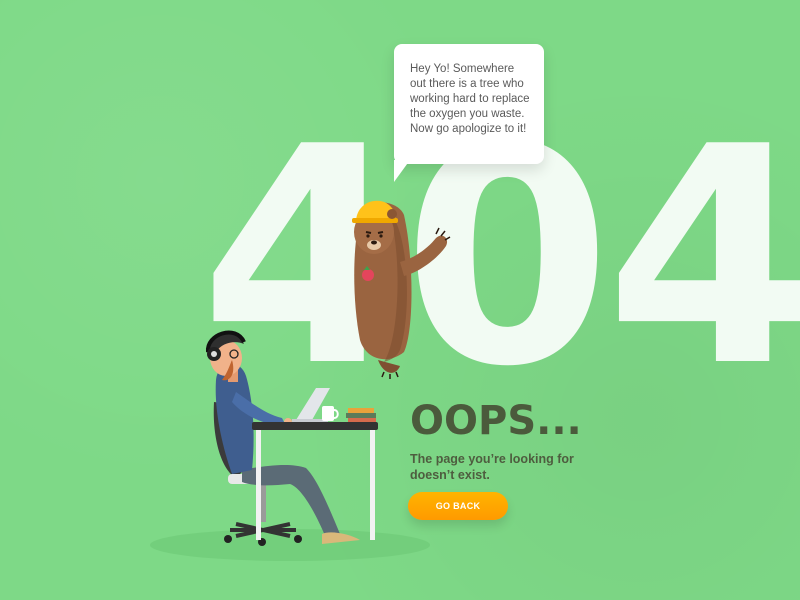  I want to click on desk-shadow, so click(290, 545).